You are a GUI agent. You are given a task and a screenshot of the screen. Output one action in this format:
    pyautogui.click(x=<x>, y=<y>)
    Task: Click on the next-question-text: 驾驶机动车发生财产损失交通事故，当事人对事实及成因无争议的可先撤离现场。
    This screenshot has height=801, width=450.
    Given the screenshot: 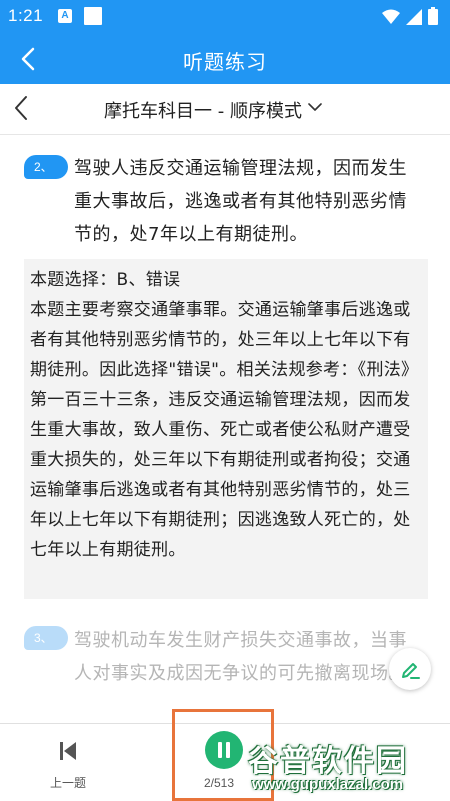 What is the action you would take?
    pyautogui.click(x=240, y=657)
    